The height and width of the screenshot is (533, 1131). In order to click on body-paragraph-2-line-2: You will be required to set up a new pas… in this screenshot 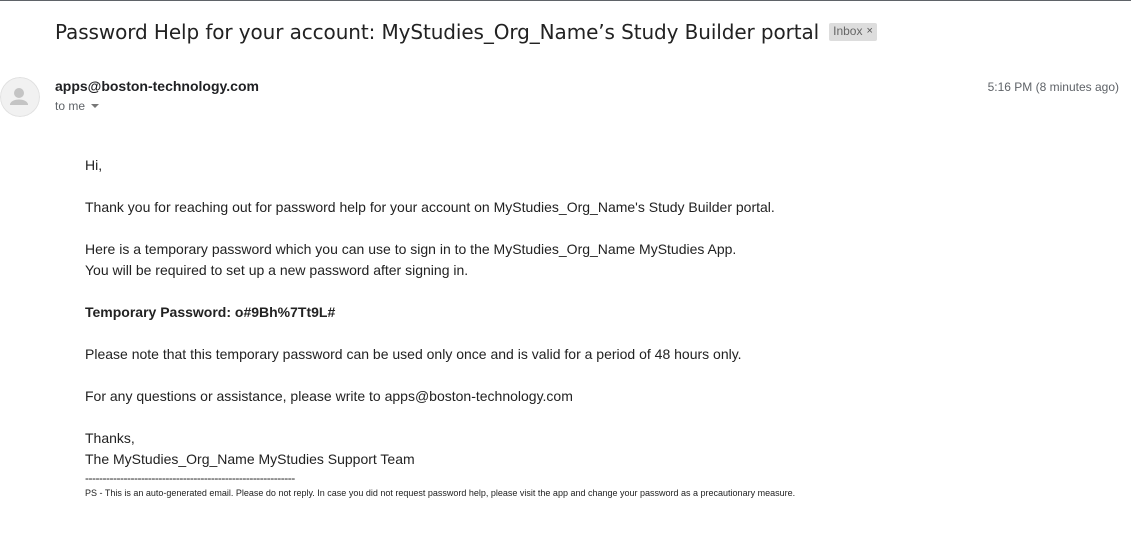, I will do `click(277, 270)`.